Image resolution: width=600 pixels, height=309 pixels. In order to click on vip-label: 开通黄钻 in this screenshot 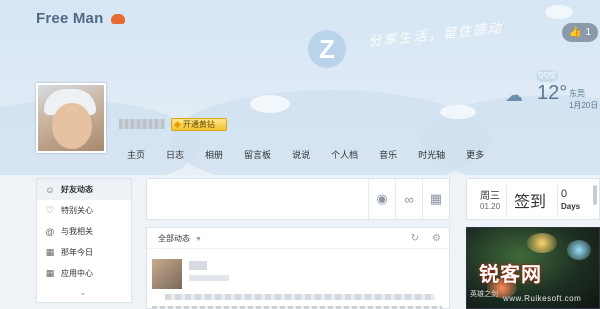, I will do `click(198, 124)`.